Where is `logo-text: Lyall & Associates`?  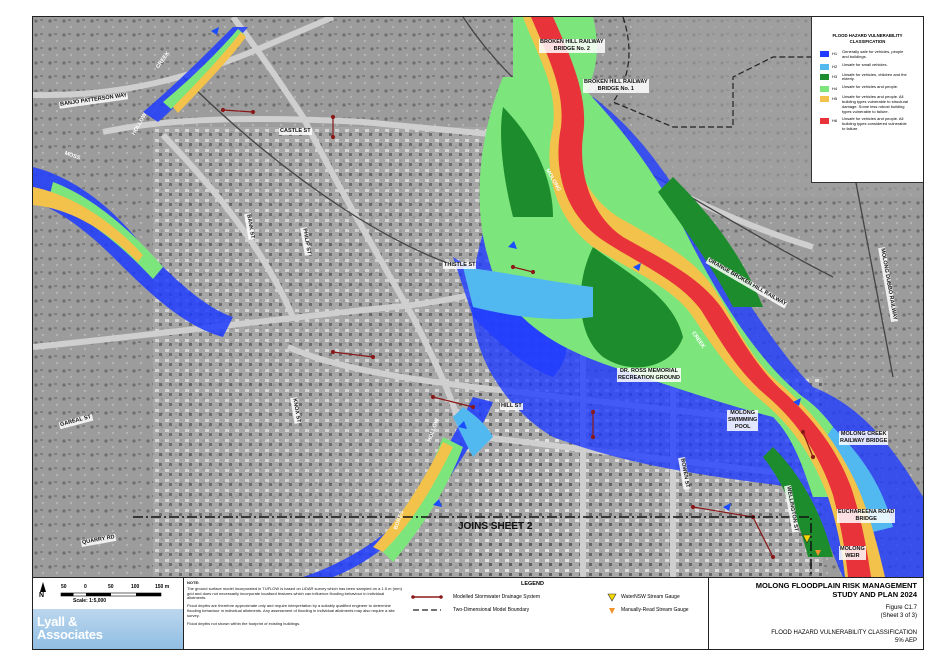
logo-text: Lyall & Associates is located at coordinates (70, 628).